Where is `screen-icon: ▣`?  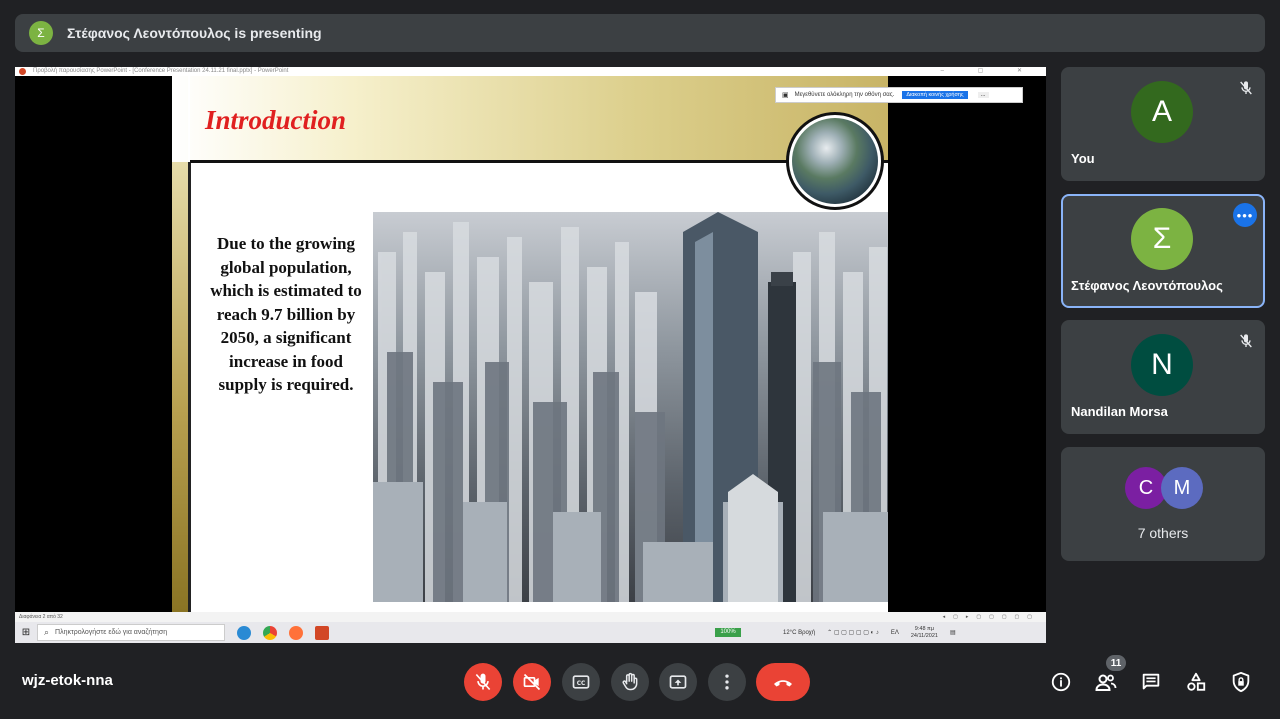
screen-icon: ▣ is located at coordinates (785, 95).